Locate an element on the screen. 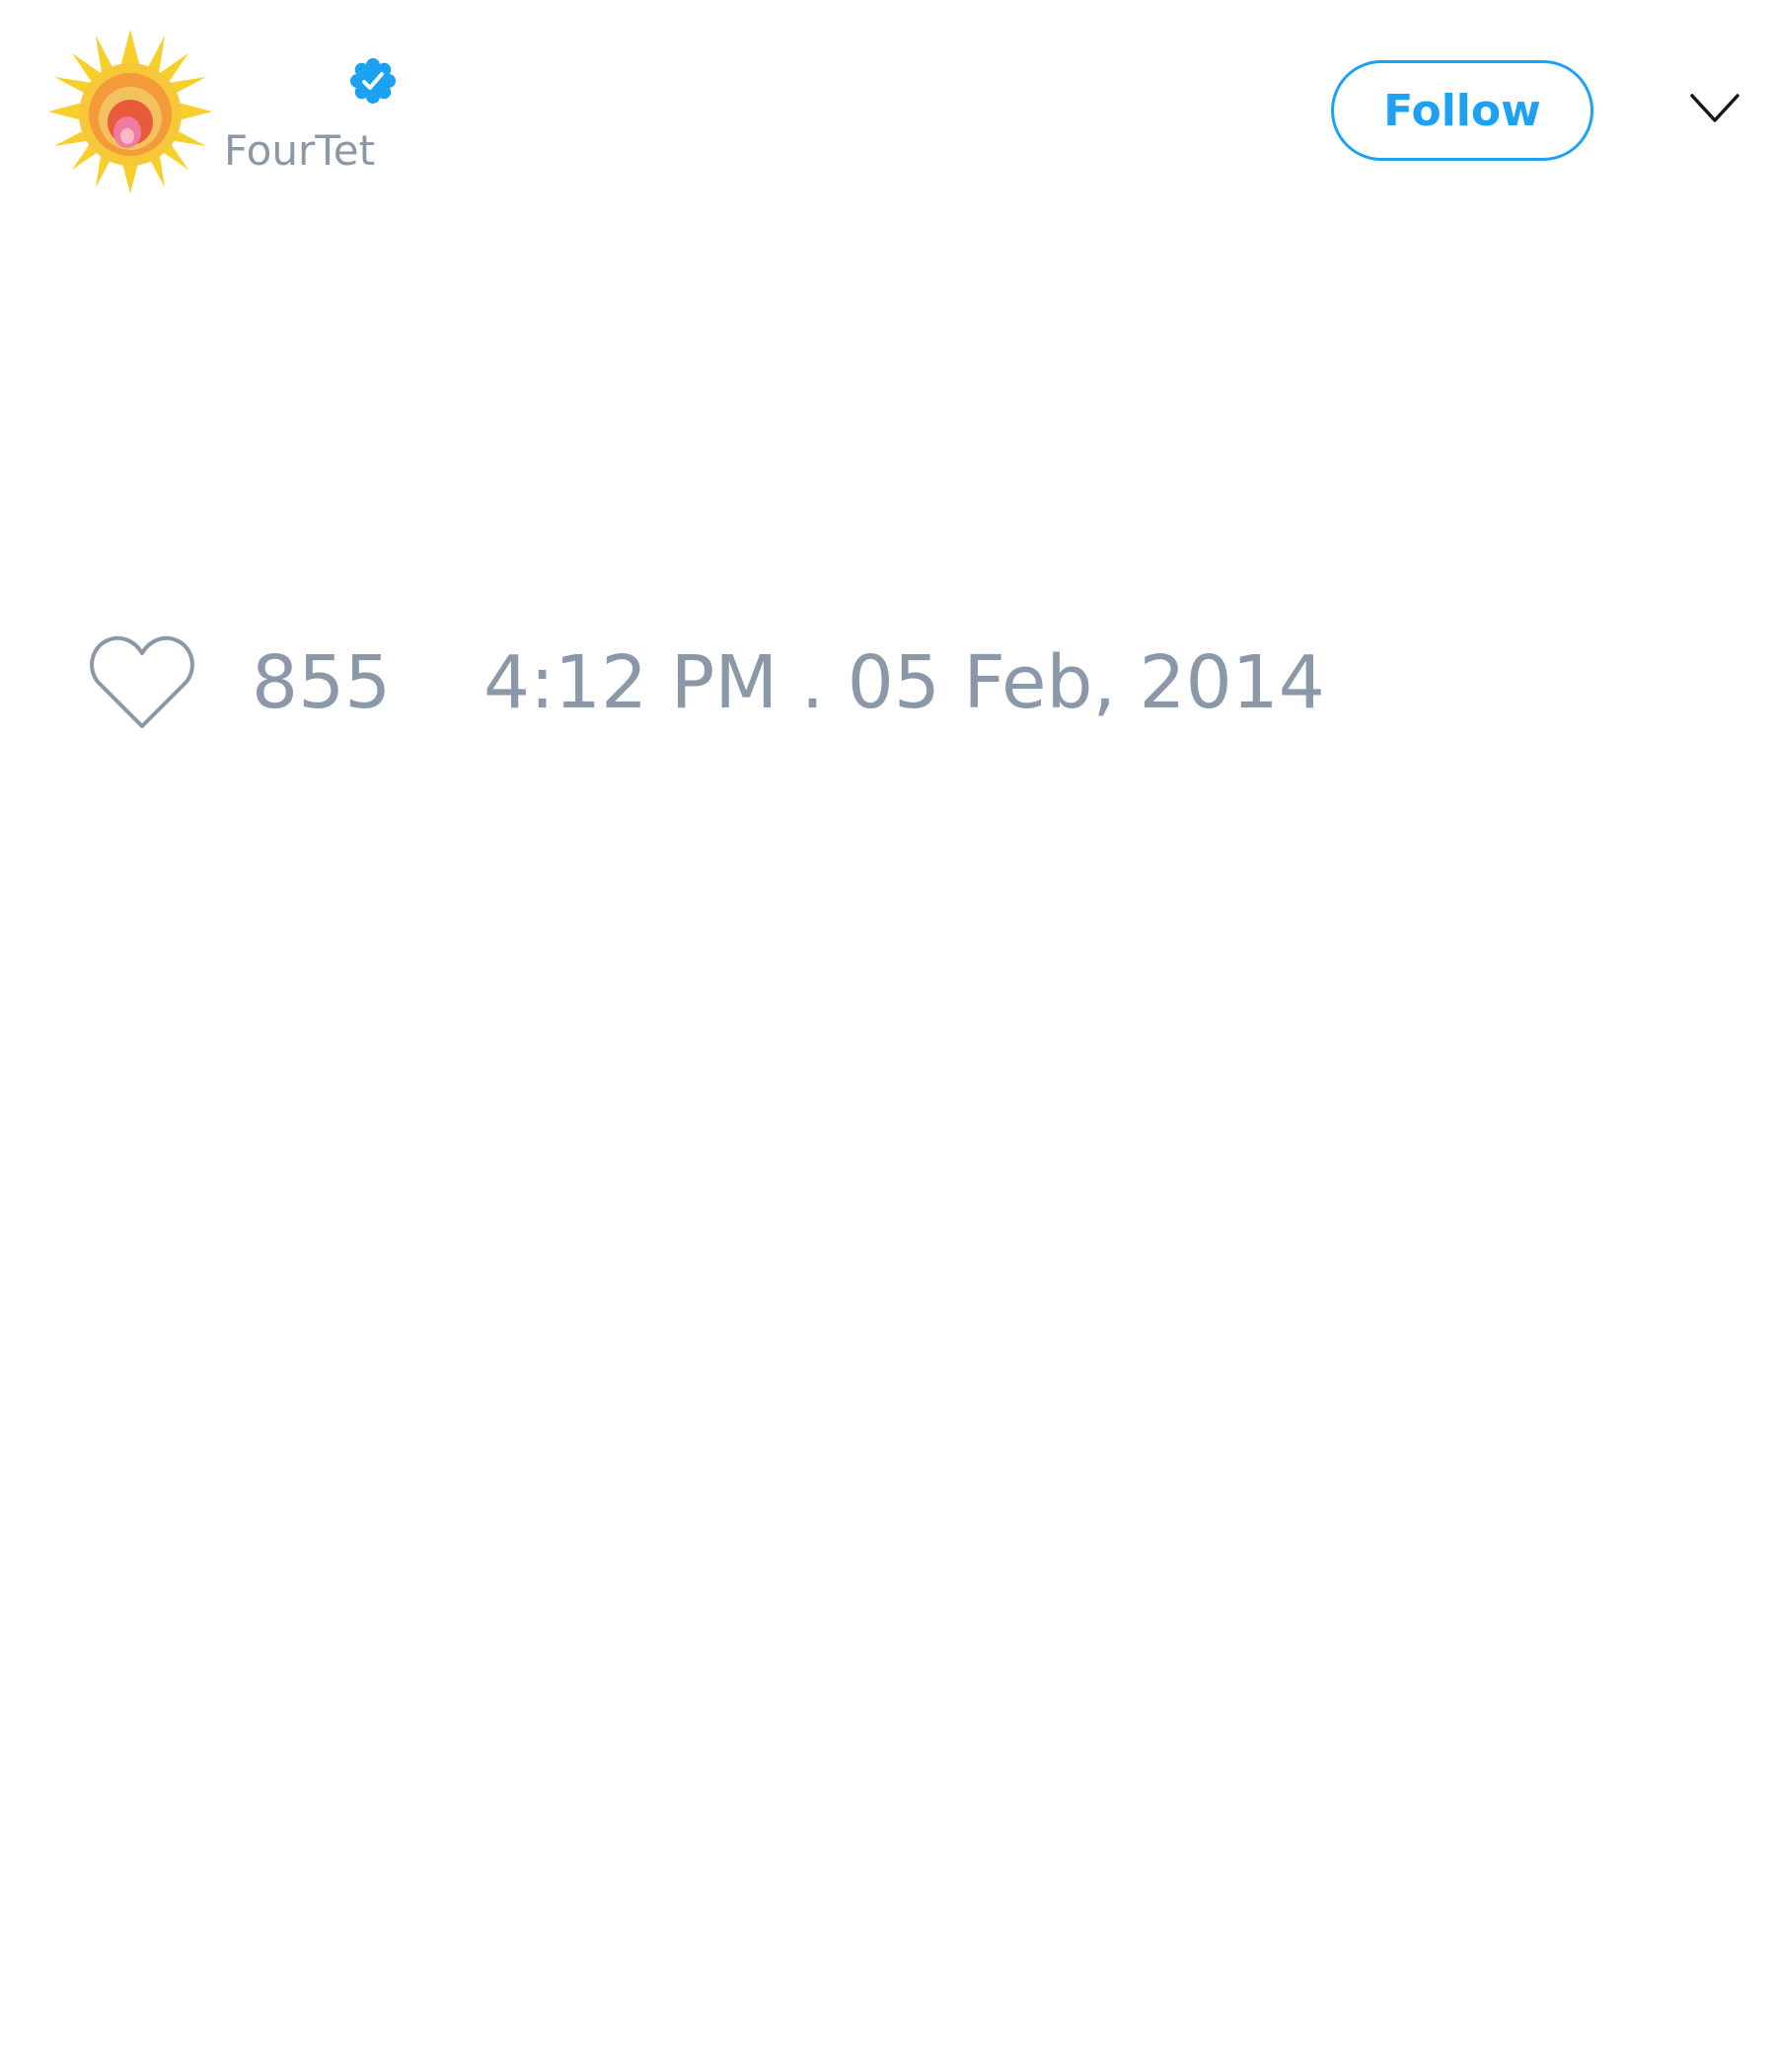 Image resolution: width=1776 pixels, height=2072 pixels. like-button is located at coordinates (142, 681).